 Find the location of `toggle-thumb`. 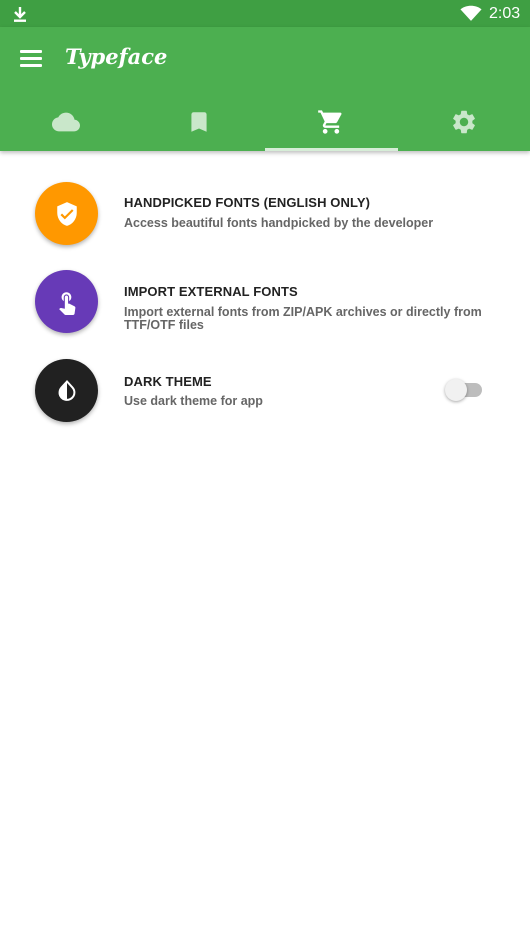

toggle-thumb is located at coordinates (456, 390).